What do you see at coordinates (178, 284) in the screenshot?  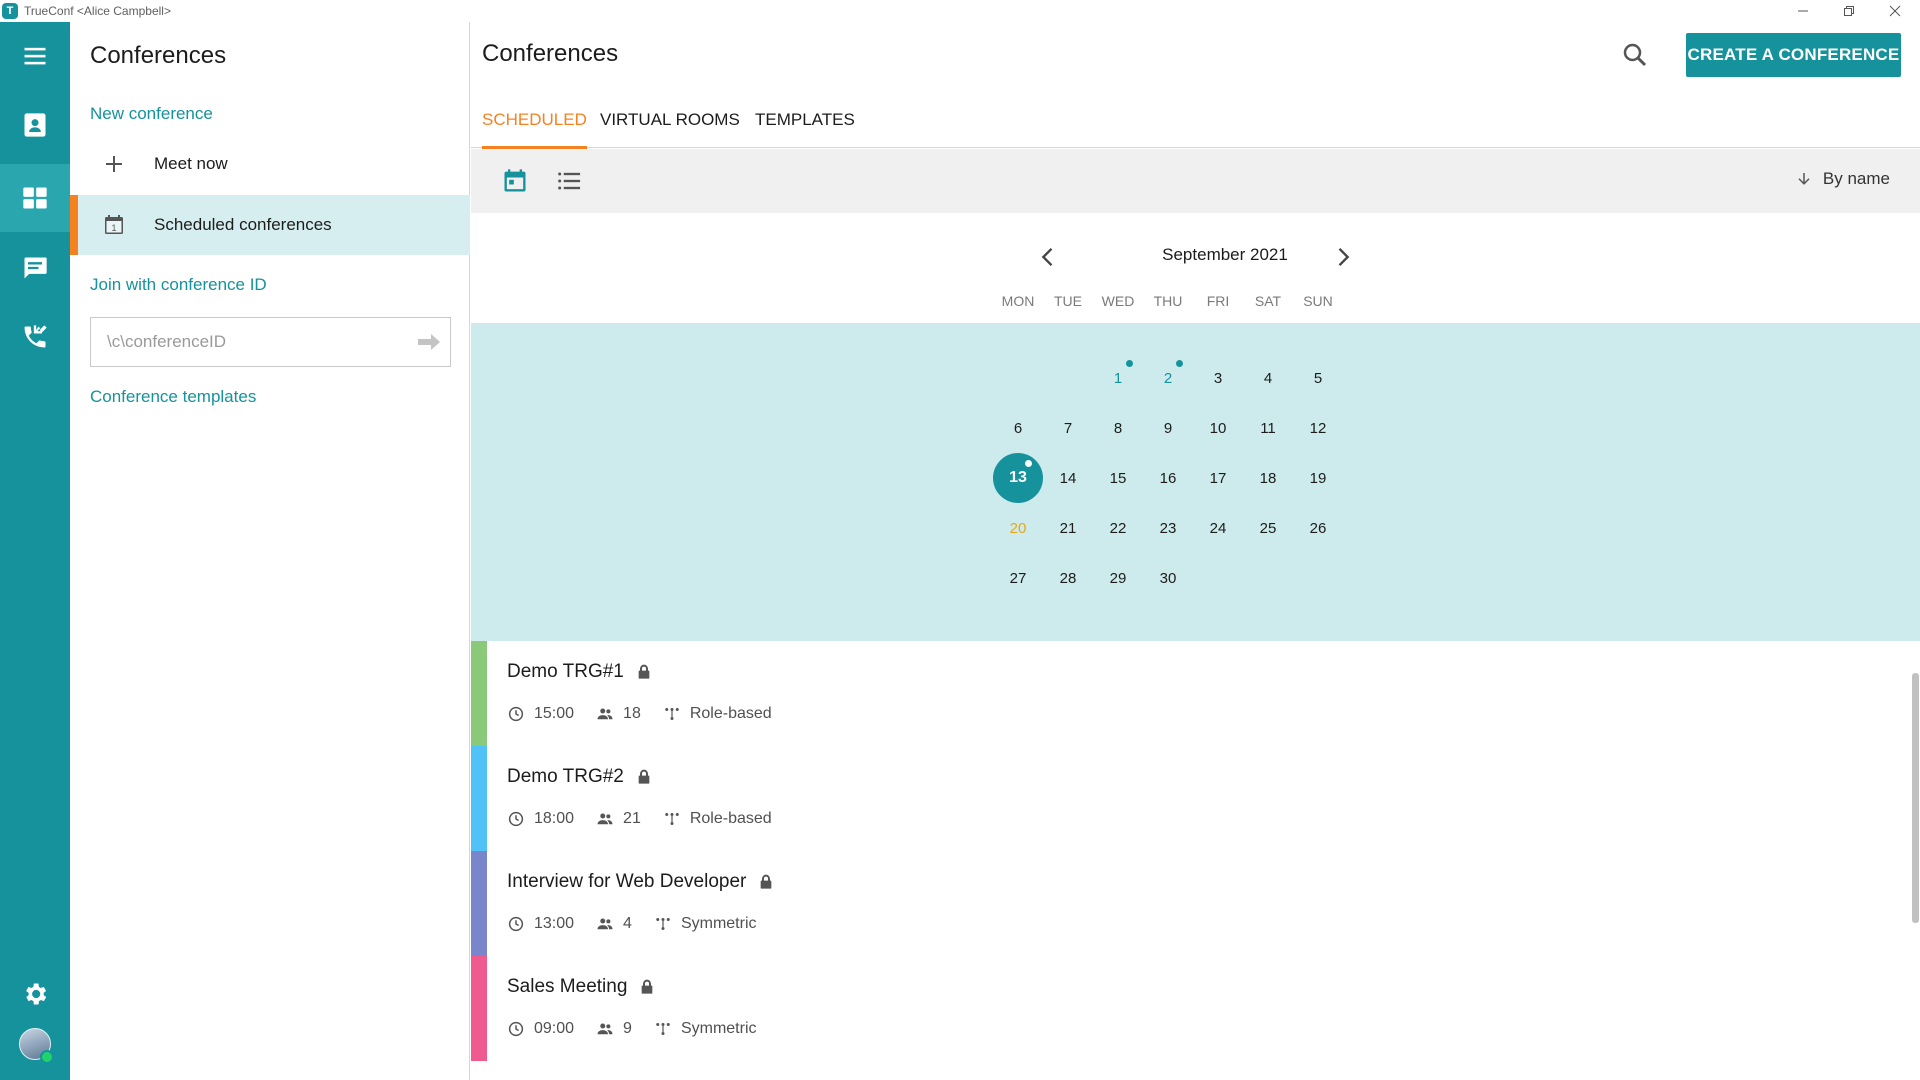 I see `join-with-id-header: Join with conference ID` at bounding box center [178, 284].